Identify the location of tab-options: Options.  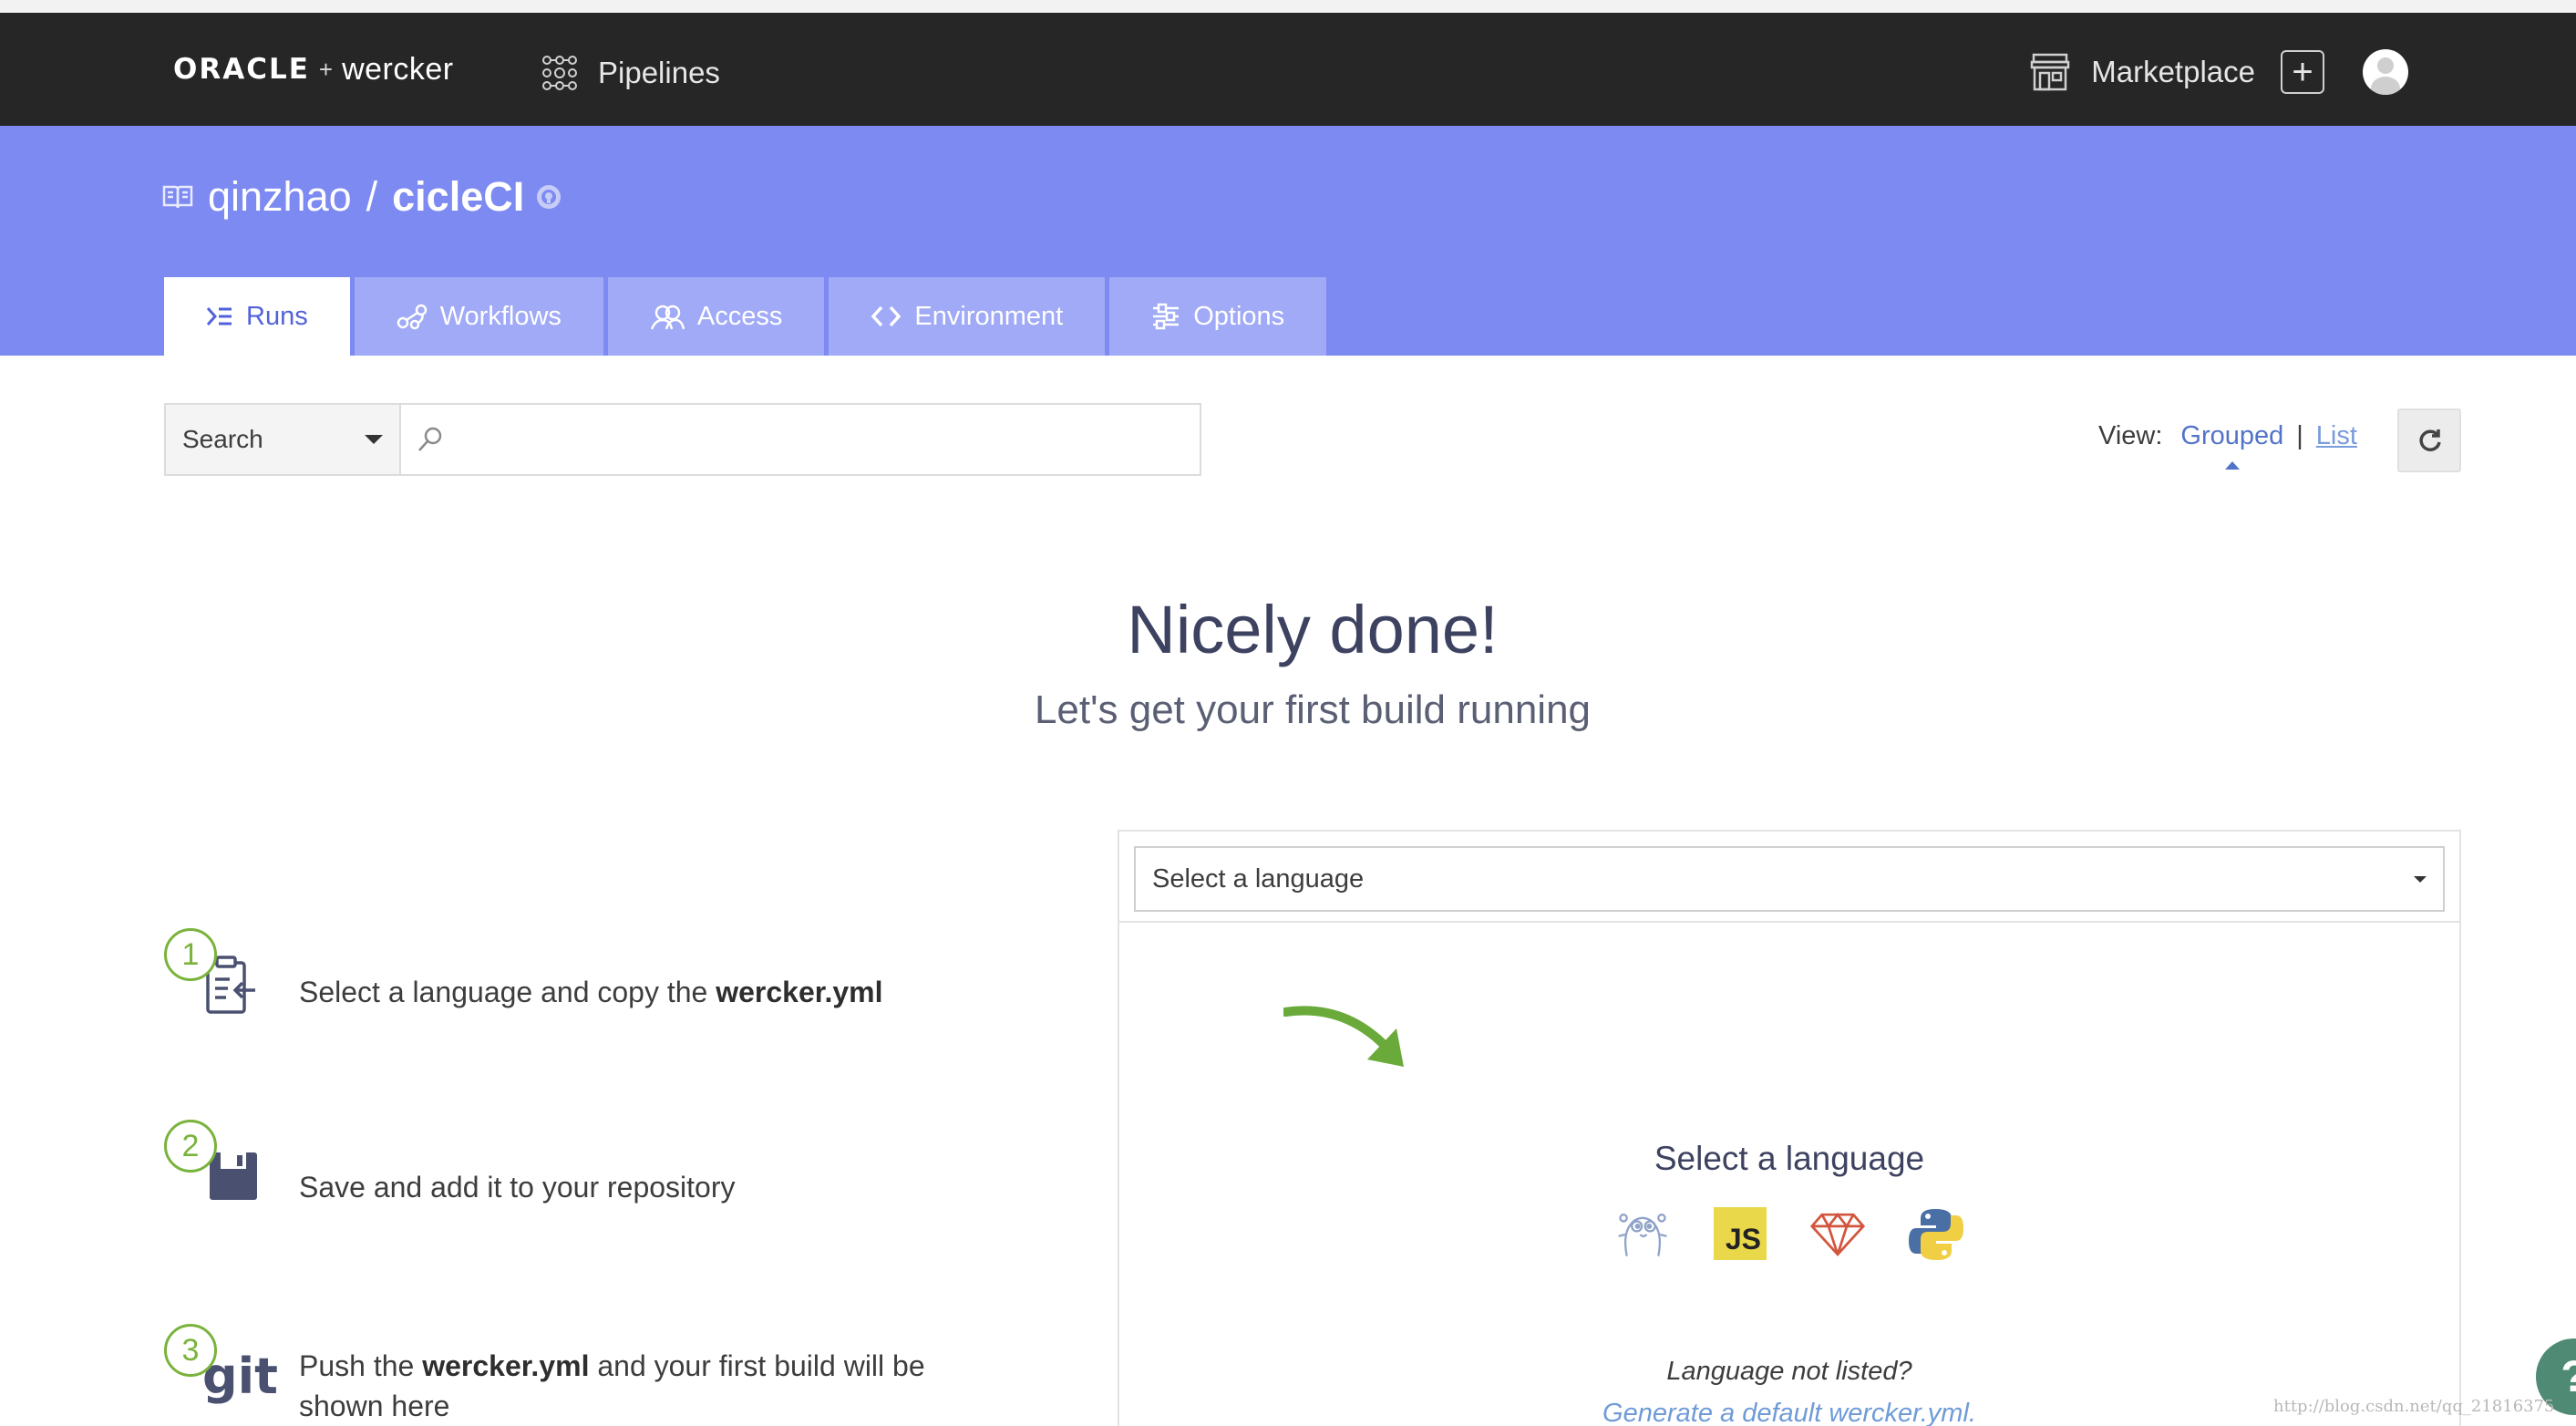
(1218, 316).